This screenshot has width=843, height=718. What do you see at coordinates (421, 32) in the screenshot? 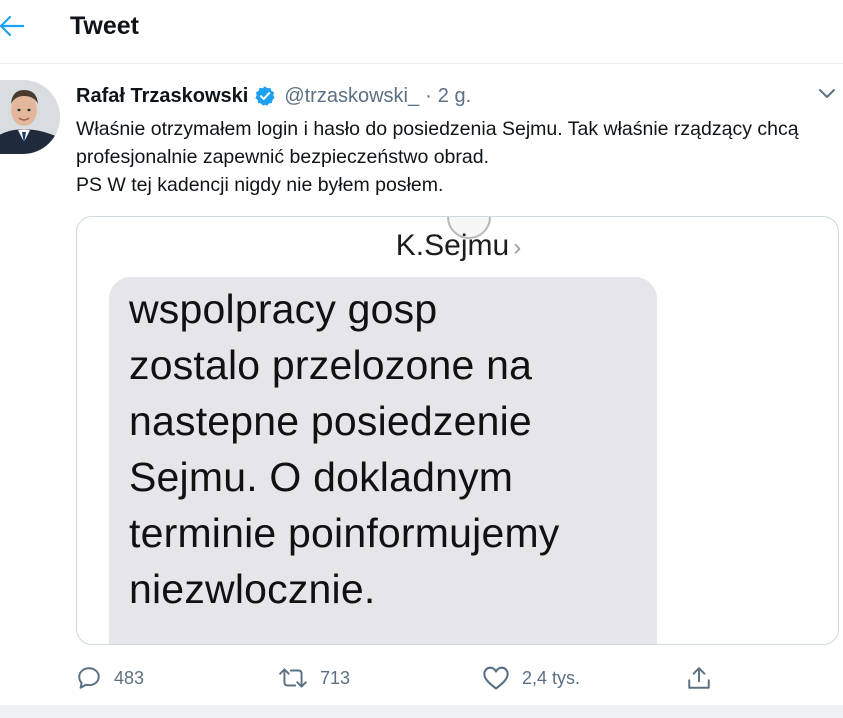
I see `page-header: Tweet` at bounding box center [421, 32].